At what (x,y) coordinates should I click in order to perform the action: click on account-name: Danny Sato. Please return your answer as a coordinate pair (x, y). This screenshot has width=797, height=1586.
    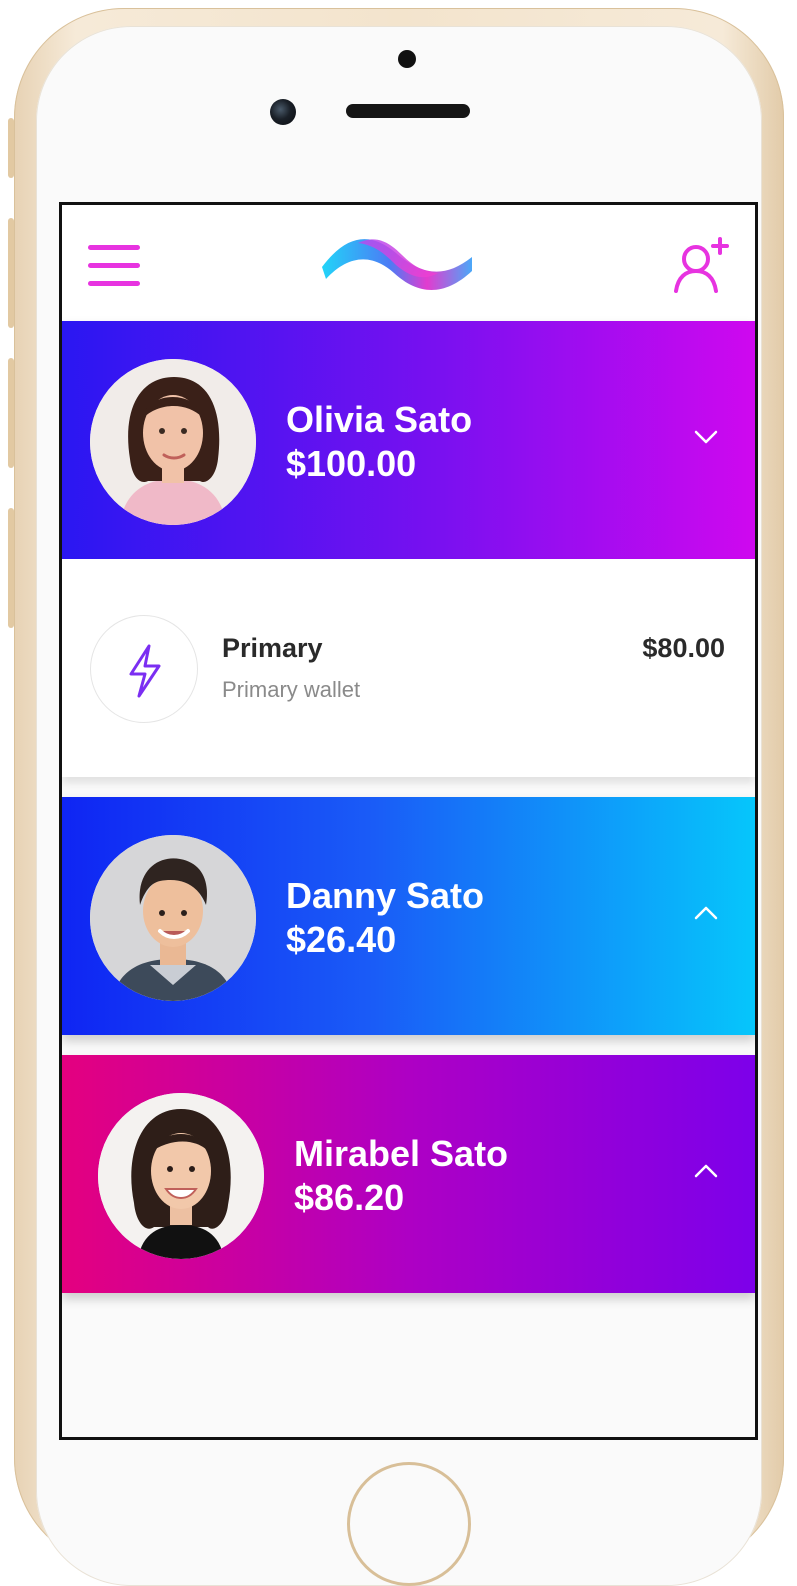
    Looking at the image, I should click on (385, 895).